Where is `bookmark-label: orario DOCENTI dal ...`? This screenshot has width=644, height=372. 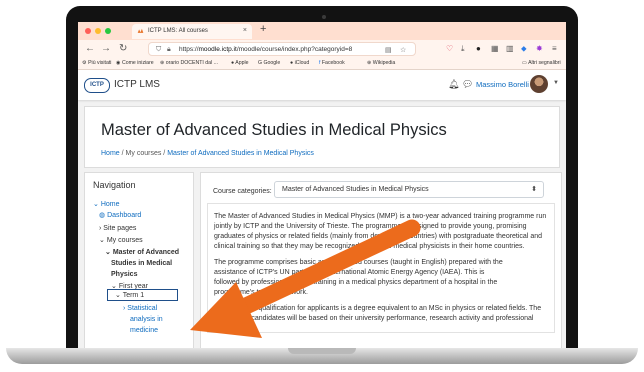 bookmark-label: orario DOCENTI dal ... is located at coordinates (191, 63).